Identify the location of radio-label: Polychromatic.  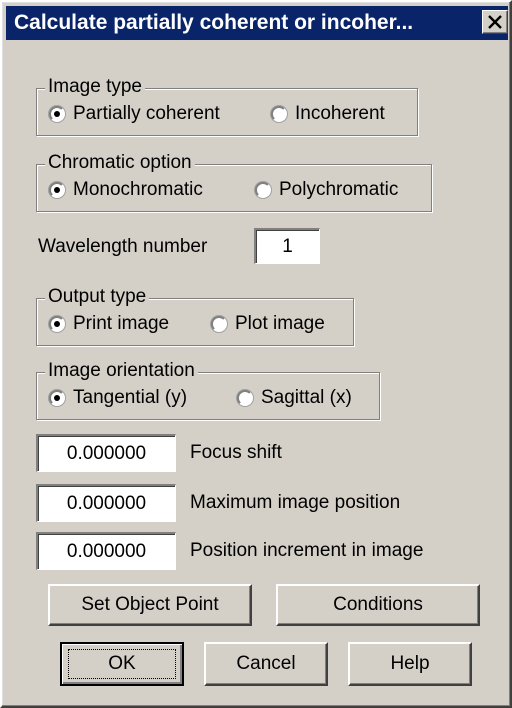
(339, 189).